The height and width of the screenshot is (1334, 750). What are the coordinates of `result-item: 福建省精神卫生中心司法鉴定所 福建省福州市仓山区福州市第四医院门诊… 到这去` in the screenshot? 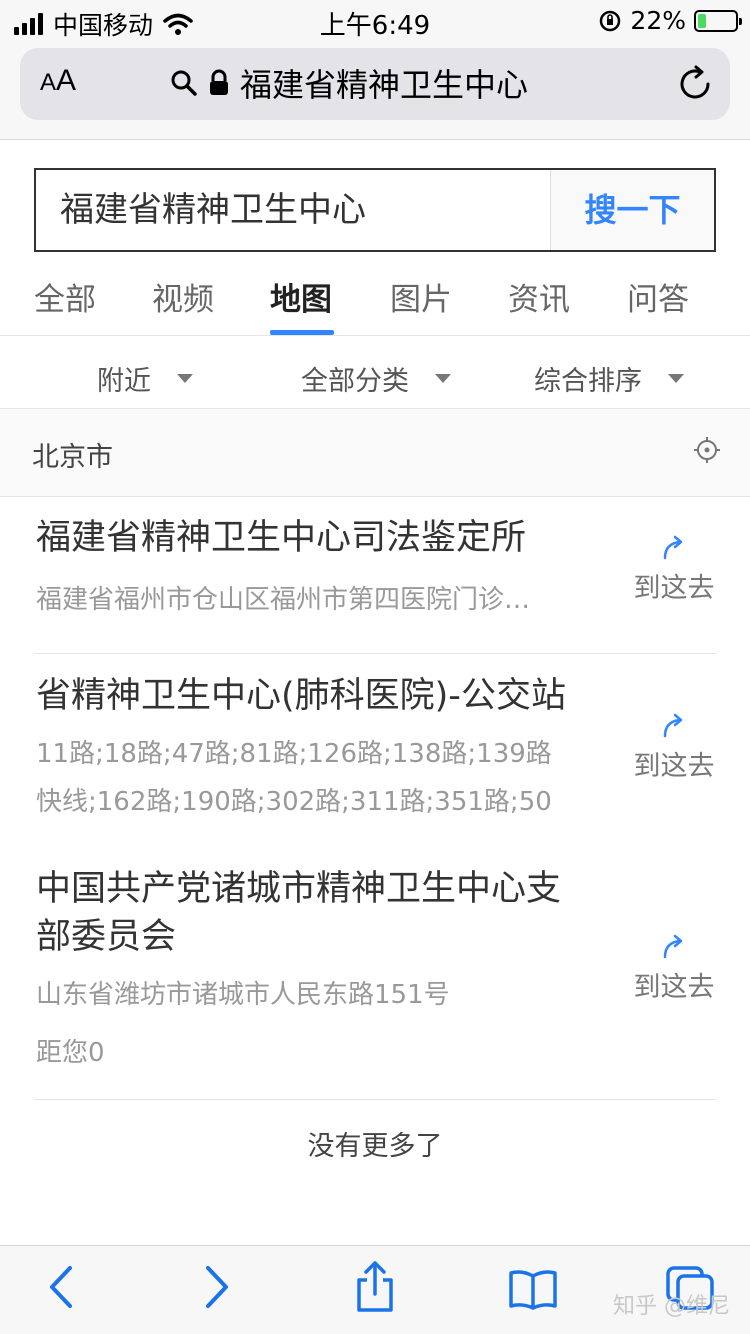 It's located at (375, 575).